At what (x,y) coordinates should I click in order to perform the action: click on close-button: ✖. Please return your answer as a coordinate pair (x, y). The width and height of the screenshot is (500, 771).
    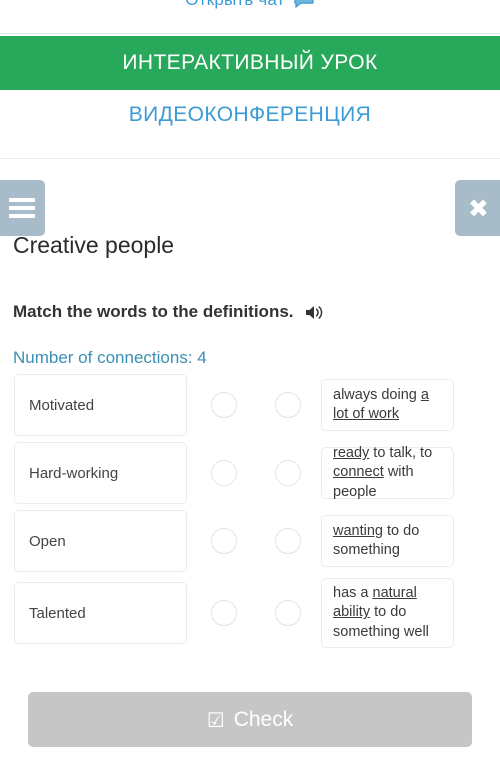
    Looking at the image, I should click on (477, 208).